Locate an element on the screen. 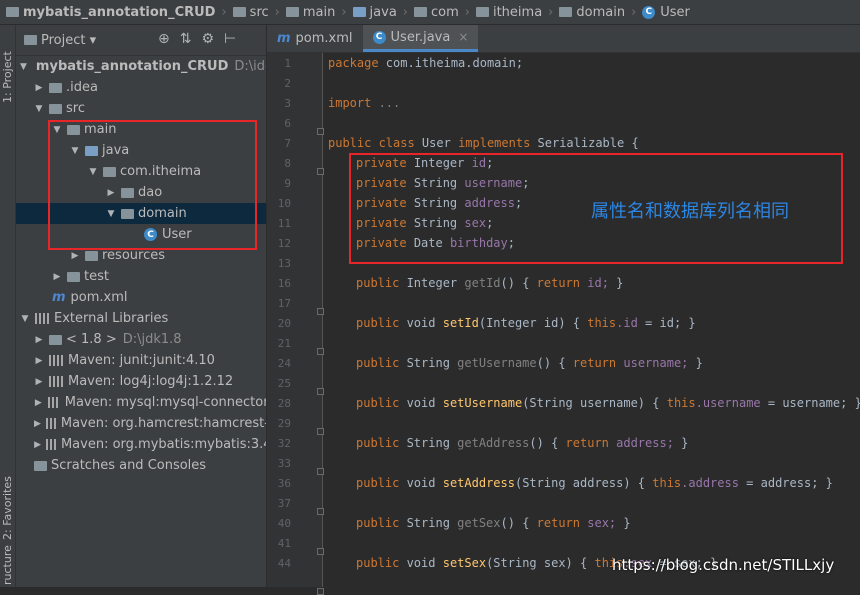 This screenshot has height=595, width=860. tree-item-java: ▼ java is located at coordinates (141, 150).